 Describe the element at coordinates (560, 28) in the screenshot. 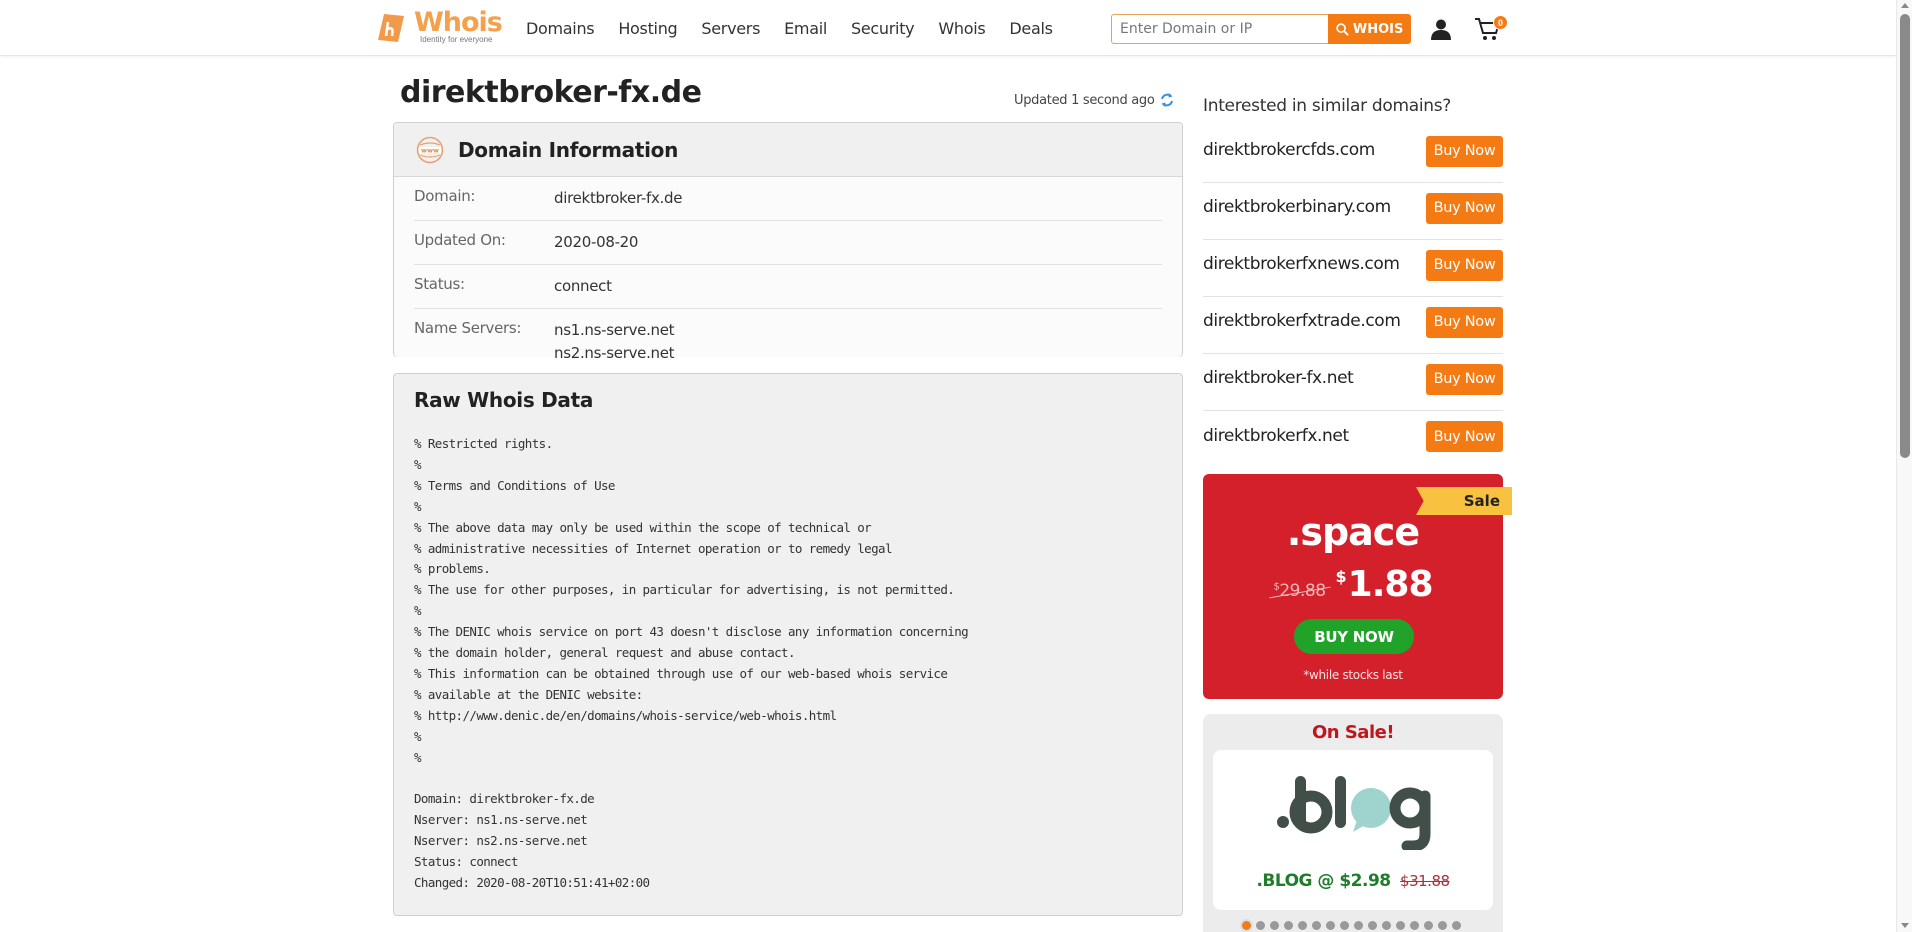

I see `nav-domains: Domains` at that location.